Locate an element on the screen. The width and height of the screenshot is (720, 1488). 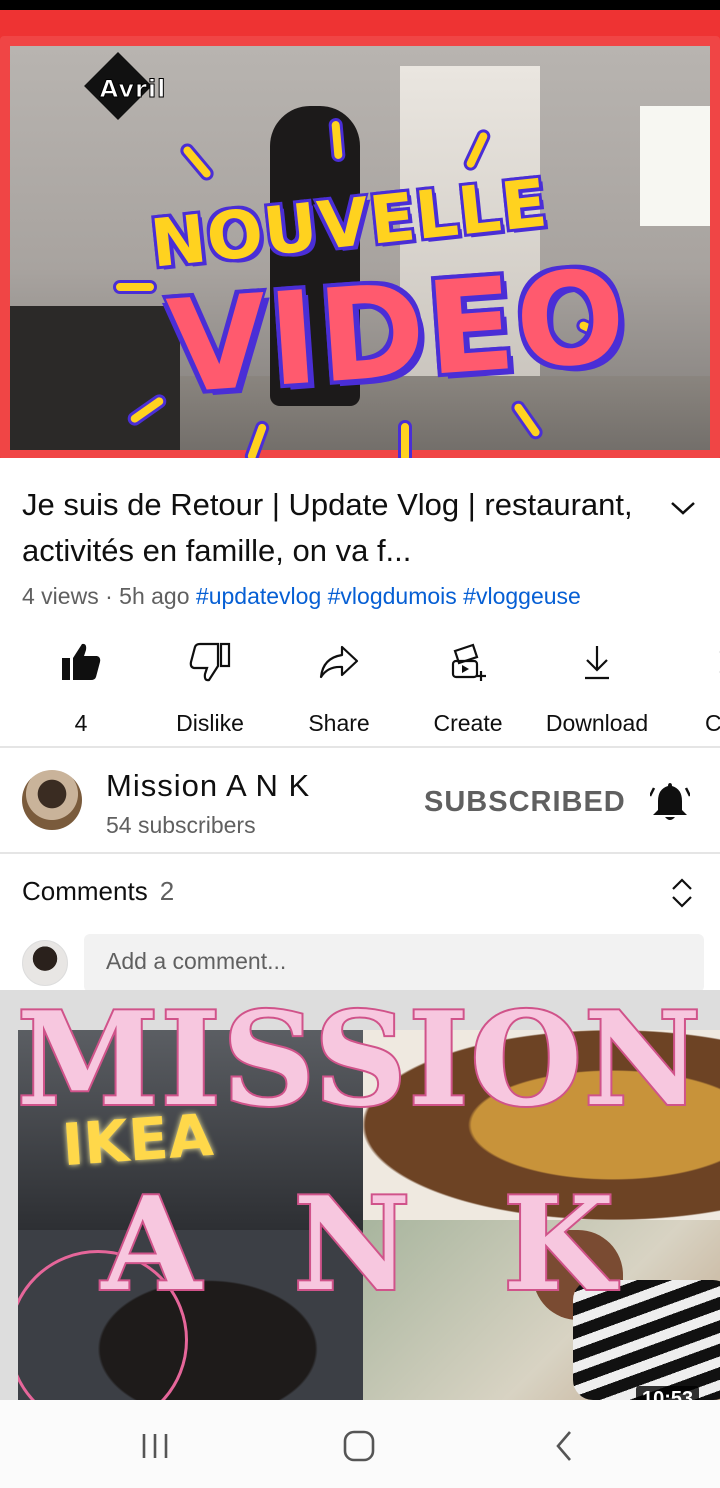
hashtag: #vloggeuse is located at coordinates (522, 596).